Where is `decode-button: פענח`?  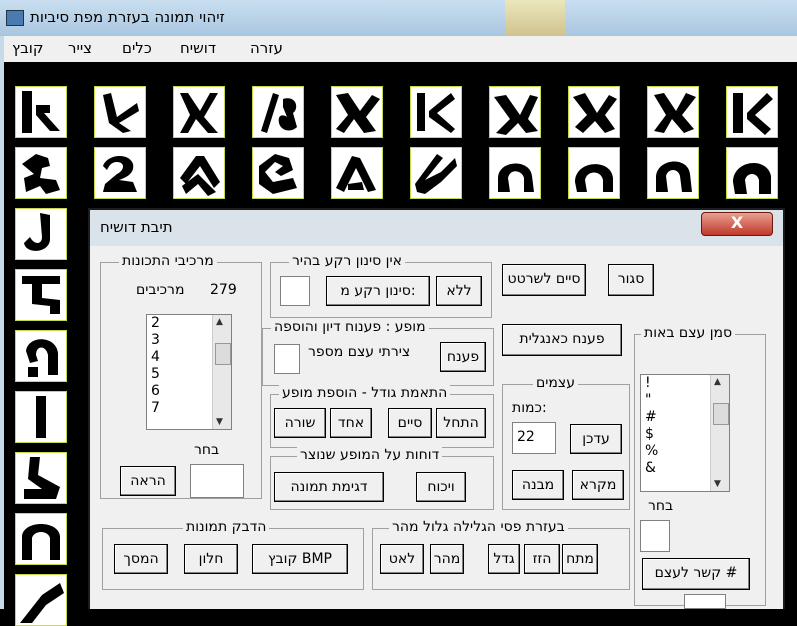
decode-button: פענח is located at coordinates (463, 357).